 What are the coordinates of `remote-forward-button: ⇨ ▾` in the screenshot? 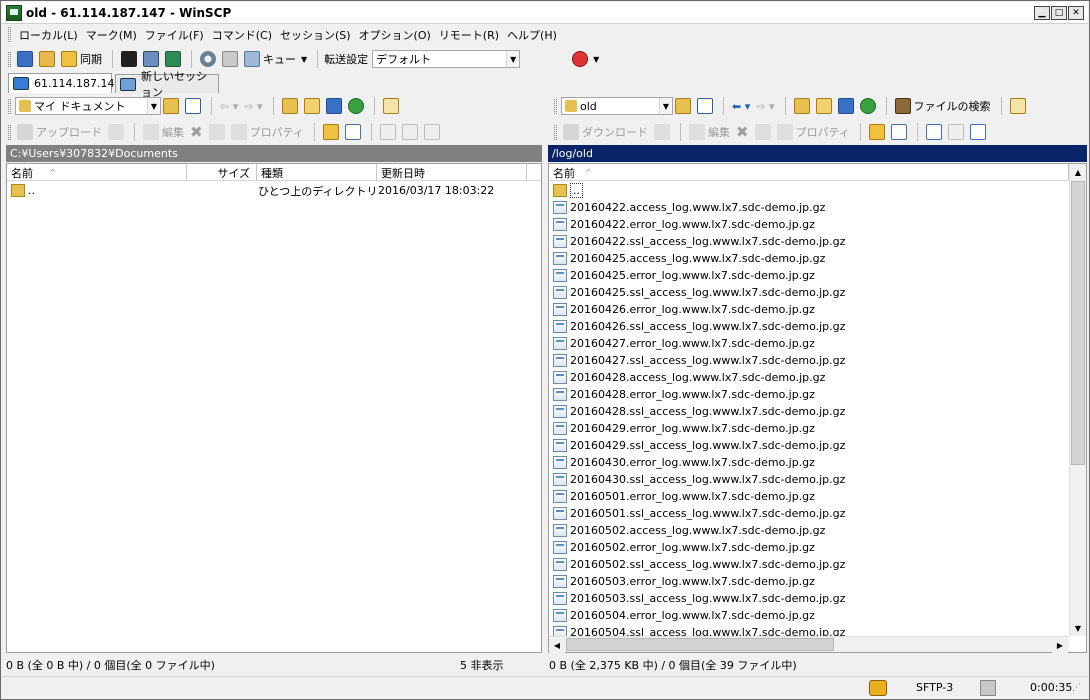 It's located at (765, 106).